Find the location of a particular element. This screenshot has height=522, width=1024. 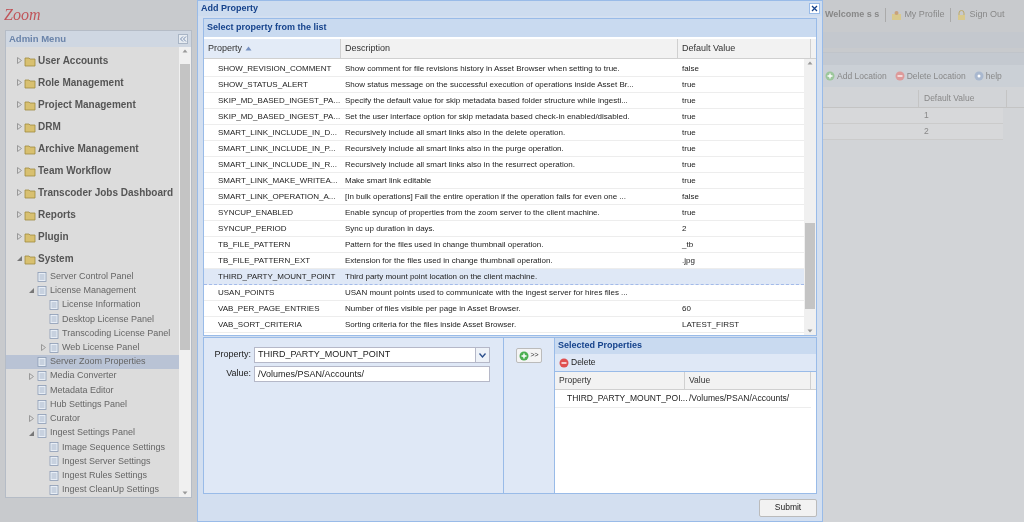

table-cell-text: Set the user interface option for skip metadata based check-in enabled/disabled. is located at coordinates (487, 116).